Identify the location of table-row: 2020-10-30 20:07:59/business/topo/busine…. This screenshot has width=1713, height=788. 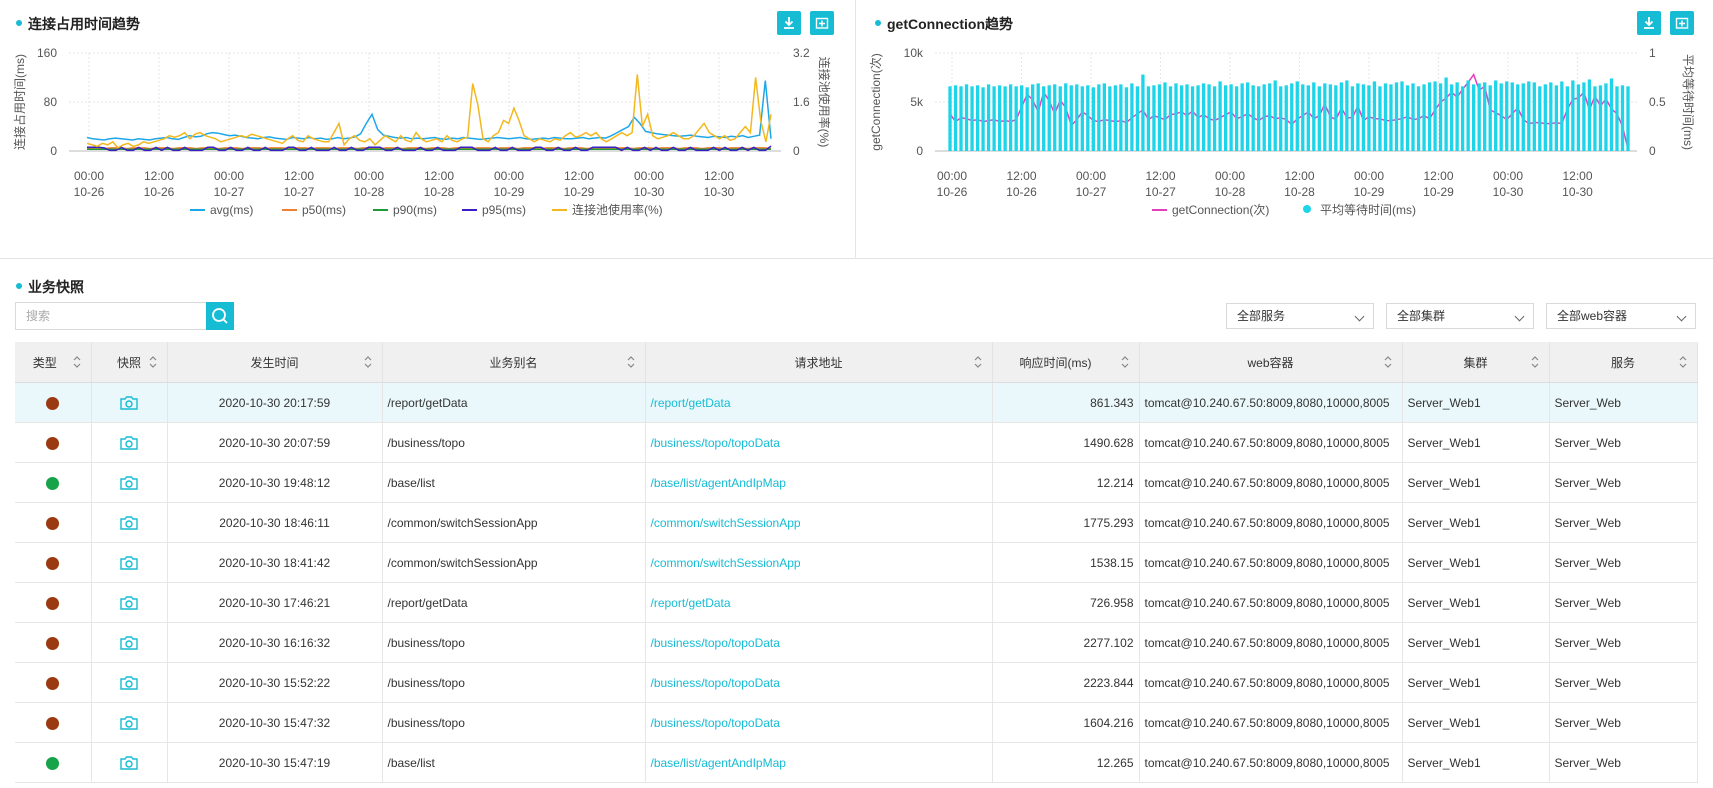
(856, 442).